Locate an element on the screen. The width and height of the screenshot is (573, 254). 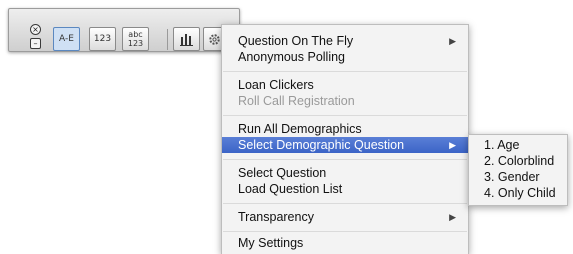
numeric-button: 123 is located at coordinates (102, 39).